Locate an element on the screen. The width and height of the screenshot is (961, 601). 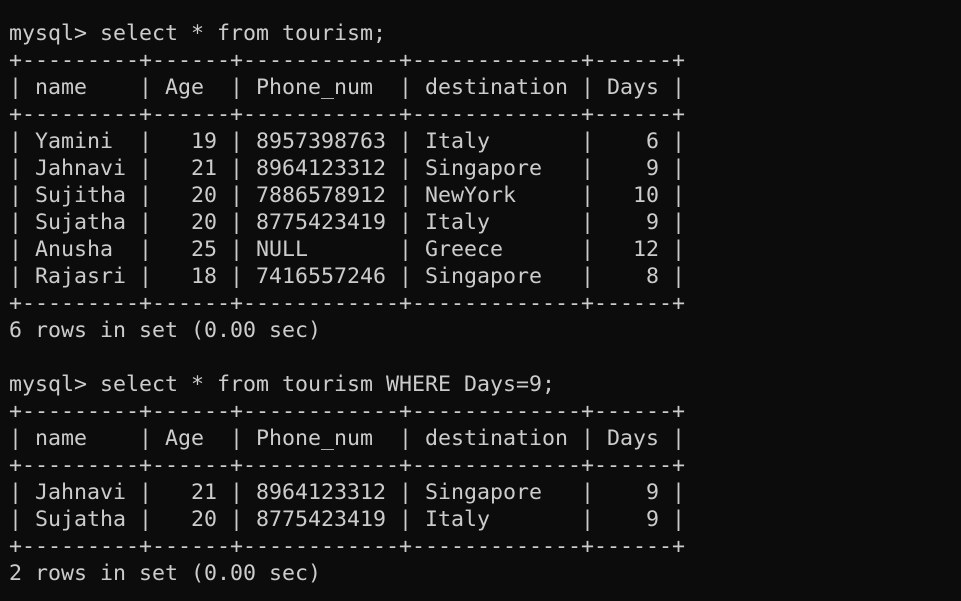
row-count-status: 6 rows in set (0.00 sec) is located at coordinates (165, 330).